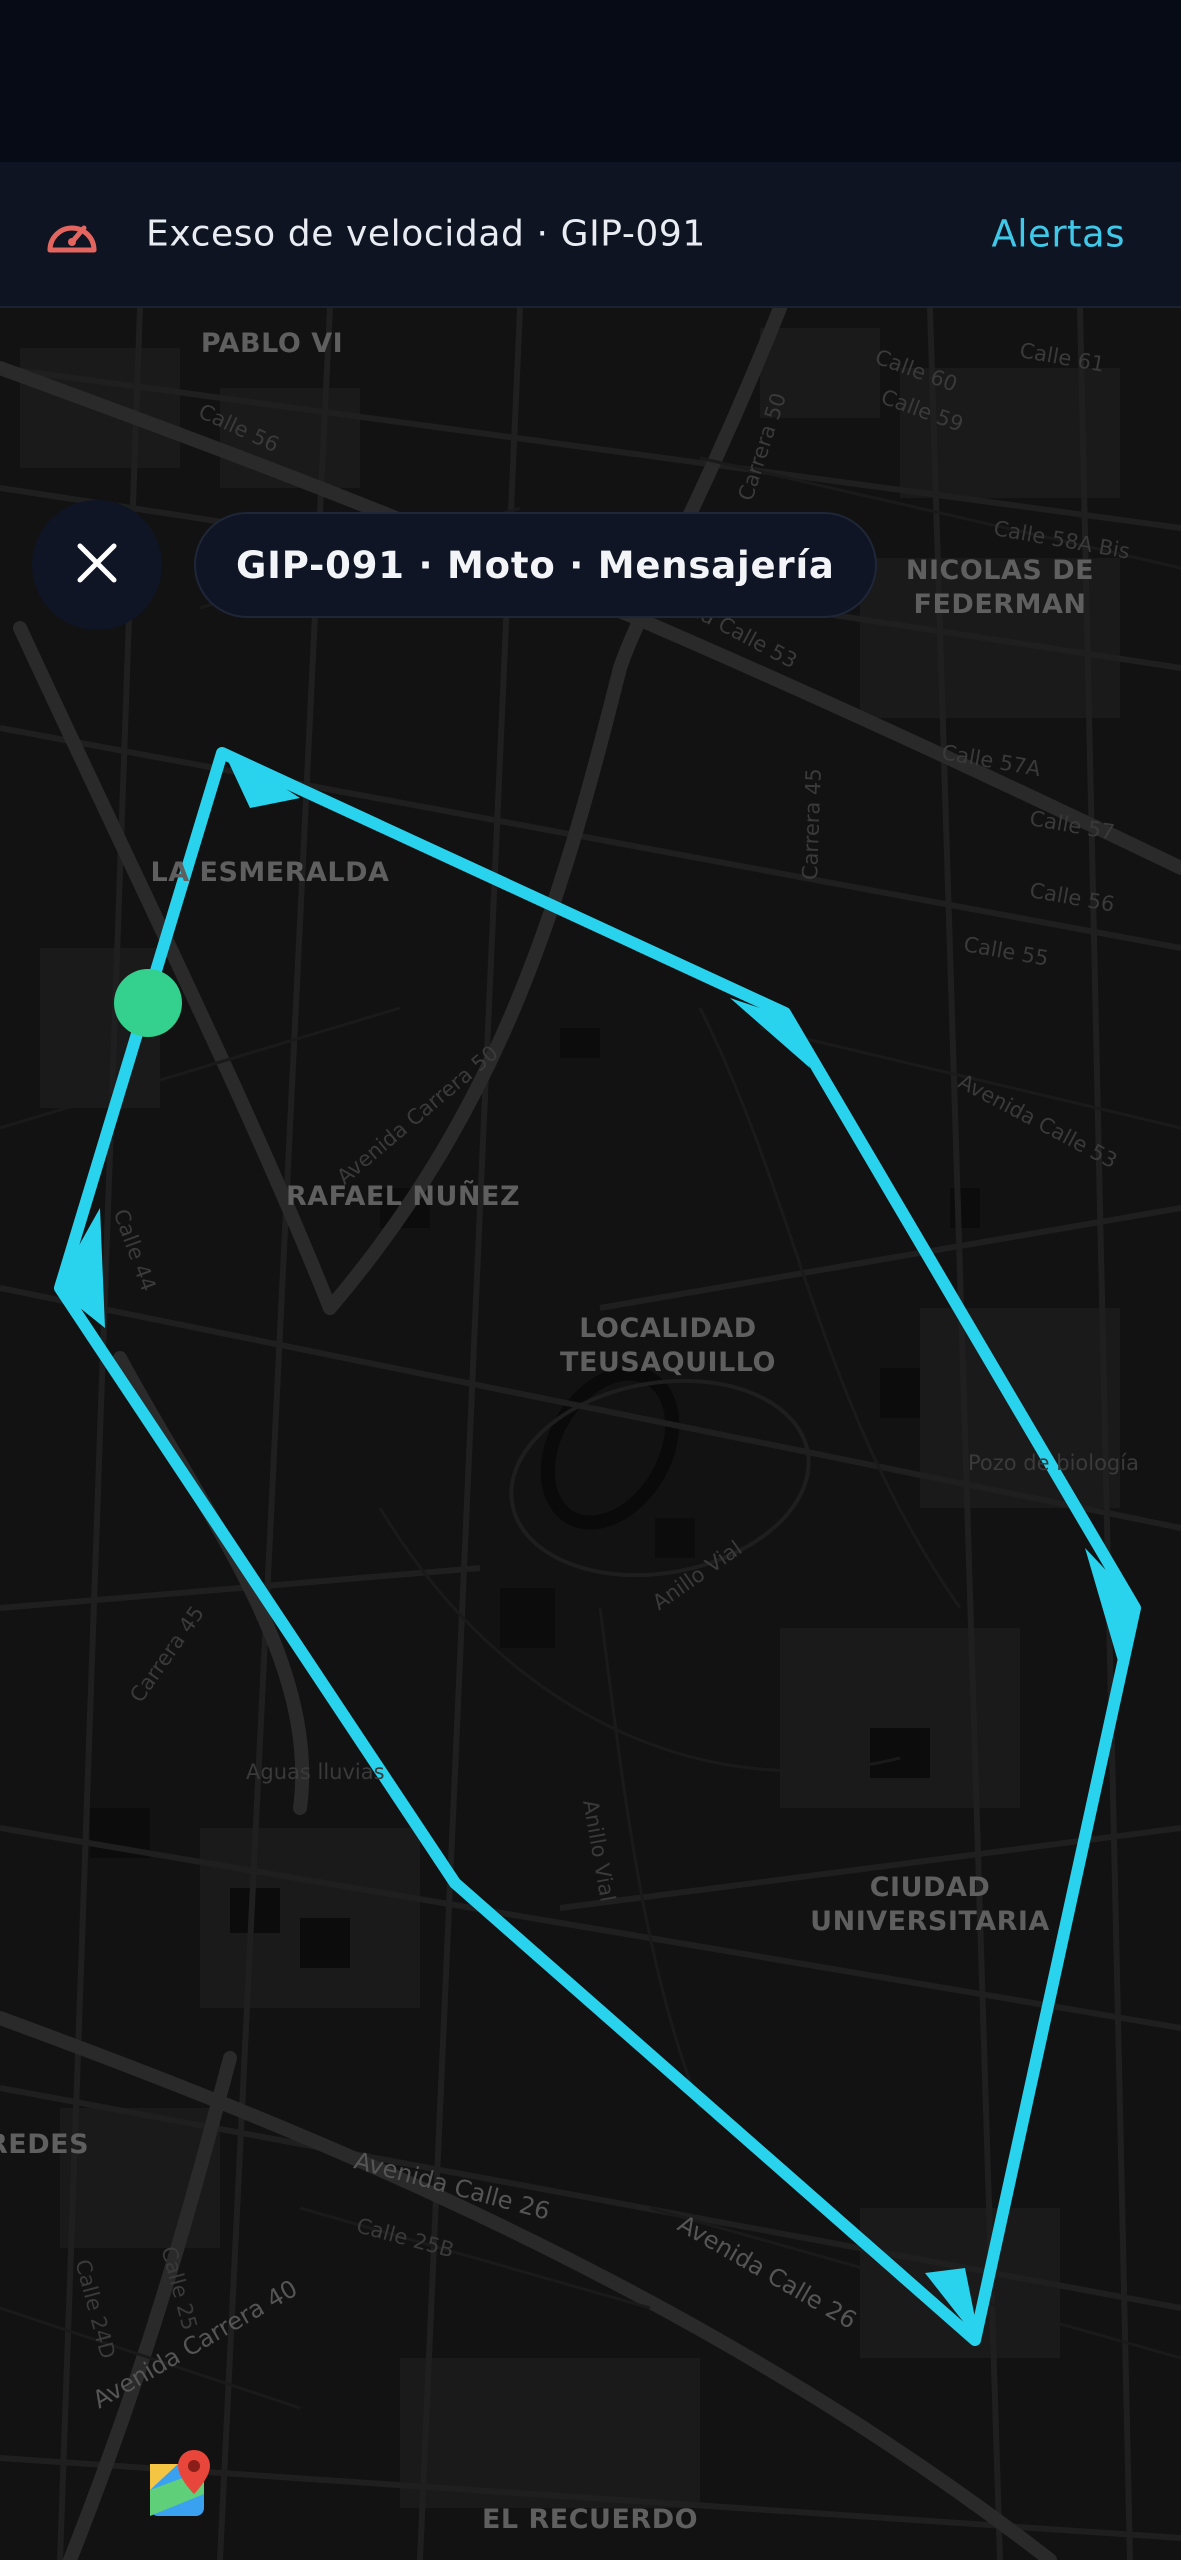 This screenshot has height=2560, width=1181. I want to click on vehicle-info-label: GIP-091 · Moto · Mensajería, so click(535, 565).